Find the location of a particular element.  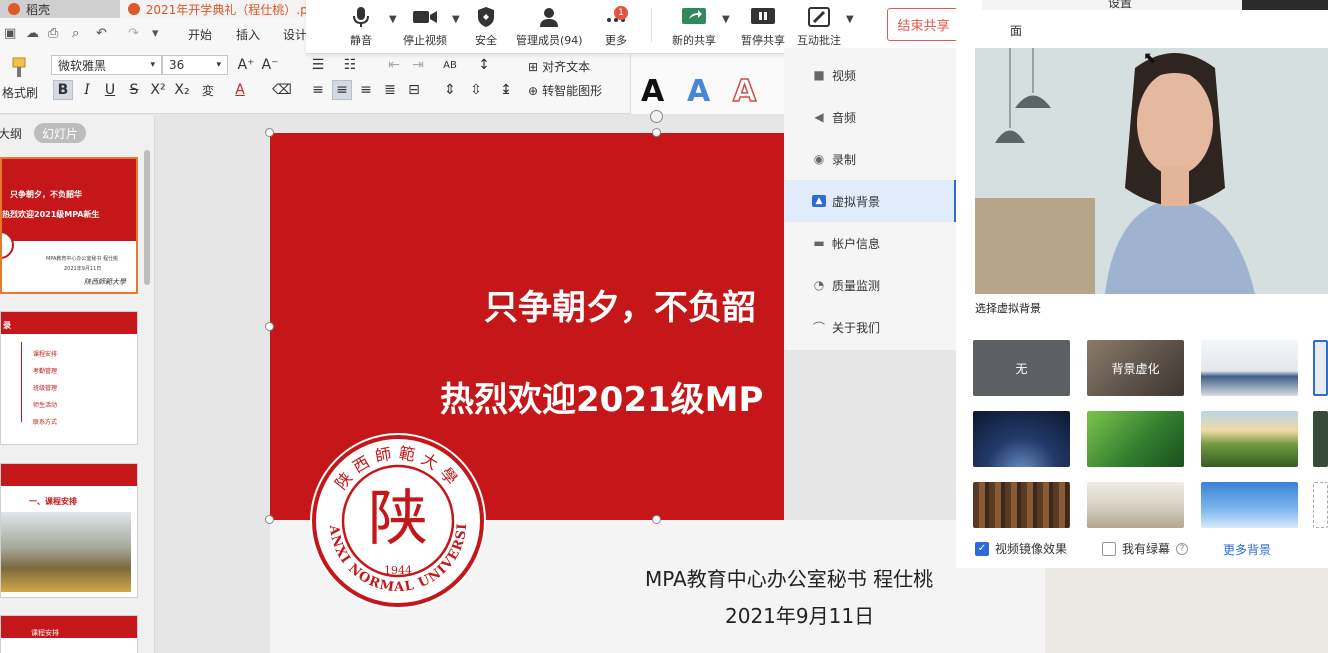

mirror-checkbox: ✓ 视频镜像效果 is located at coordinates (1021, 548).